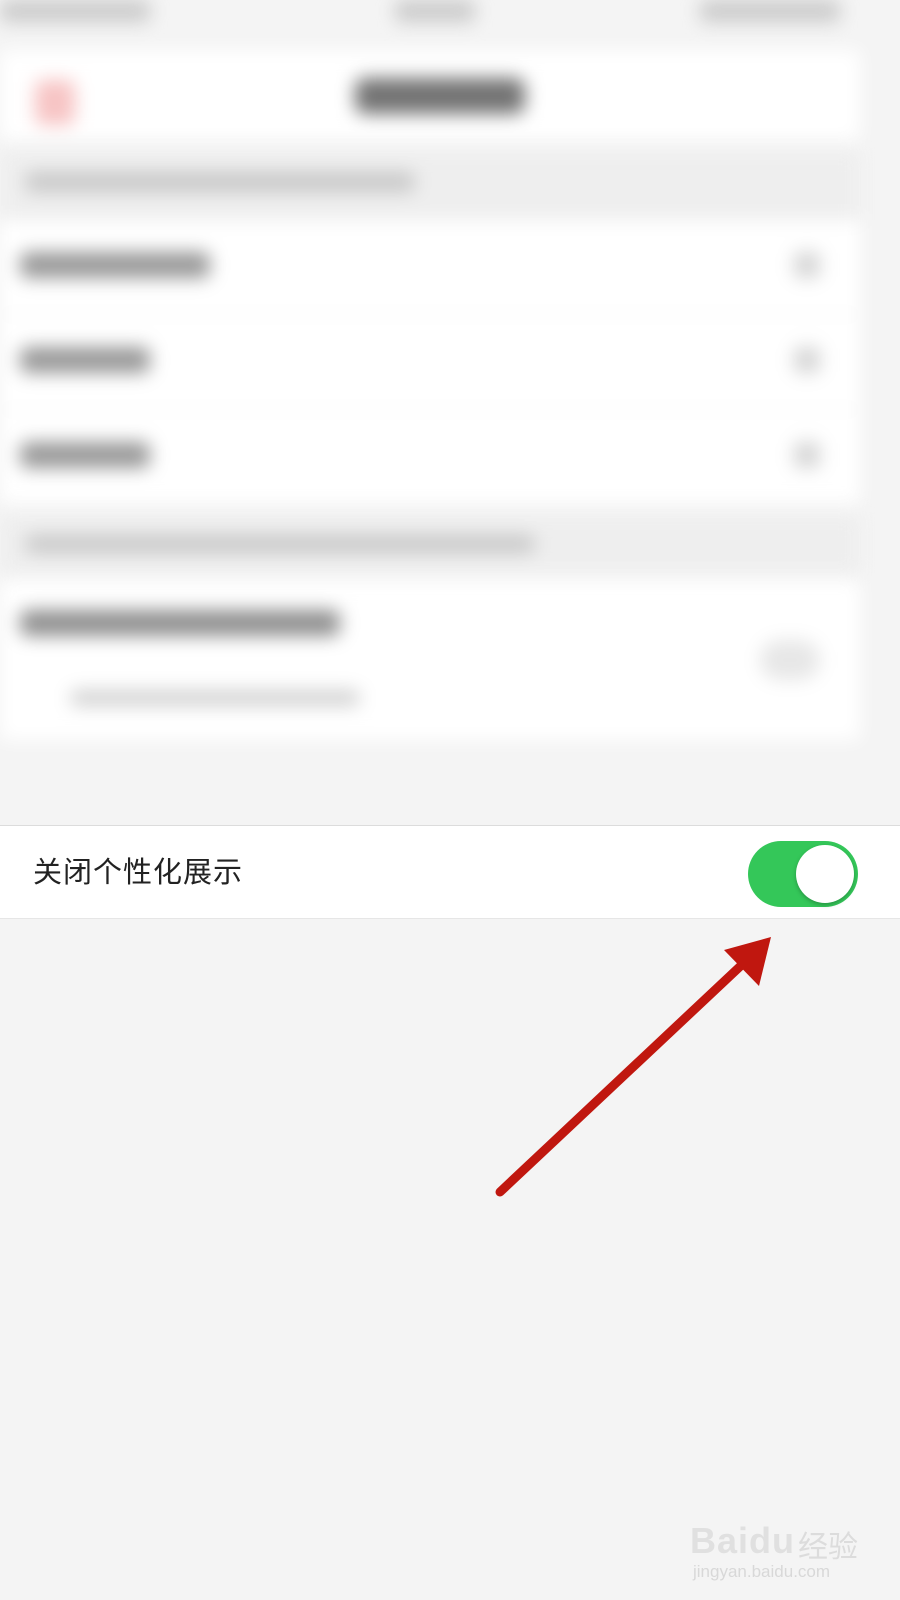  Describe the element at coordinates (138, 872) in the screenshot. I see `personalized-display-label: 关闭个性化展示` at that location.